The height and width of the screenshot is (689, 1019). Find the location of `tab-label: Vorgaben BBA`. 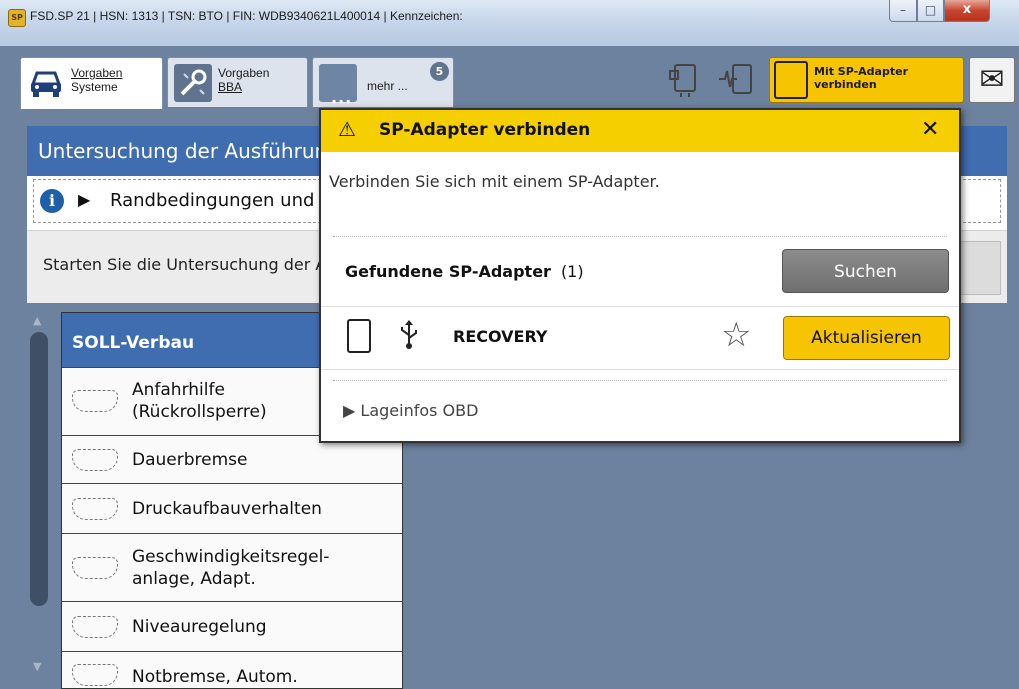

tab-label: Vorgaben BBA is located at coordinates (244, 80).